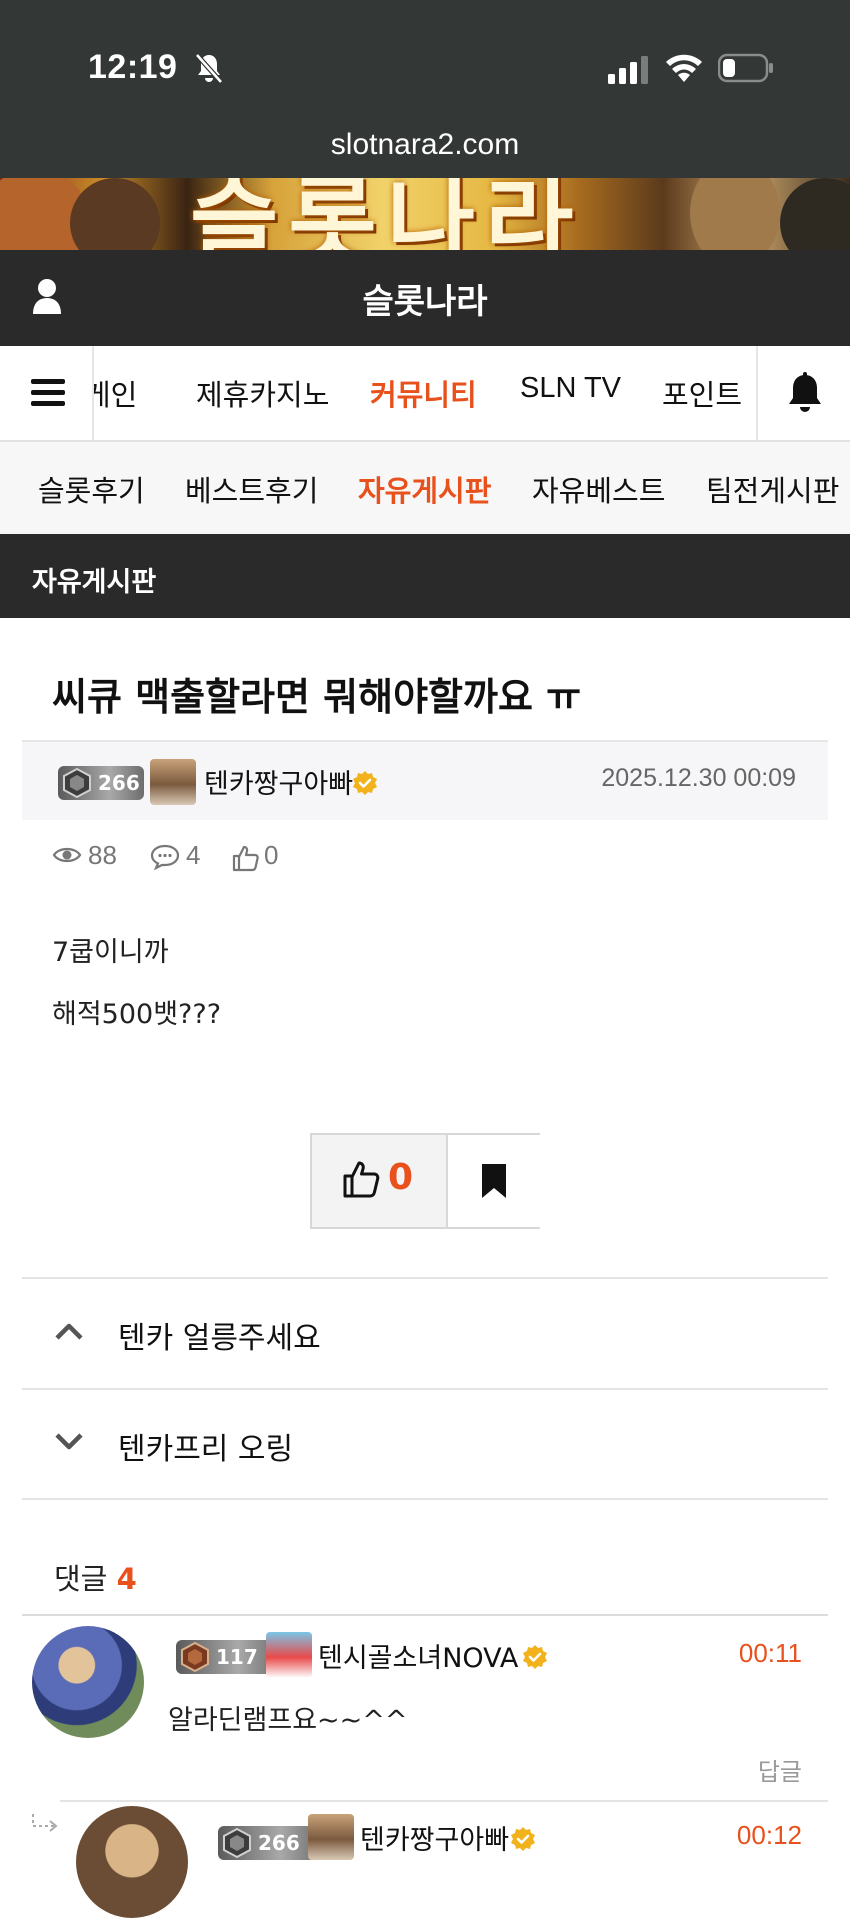 The width and height of the screenshot is (850, 1918). Describe the element at coordinates (102, 855) in the screenshot. I see `views-count: 88` at that location.